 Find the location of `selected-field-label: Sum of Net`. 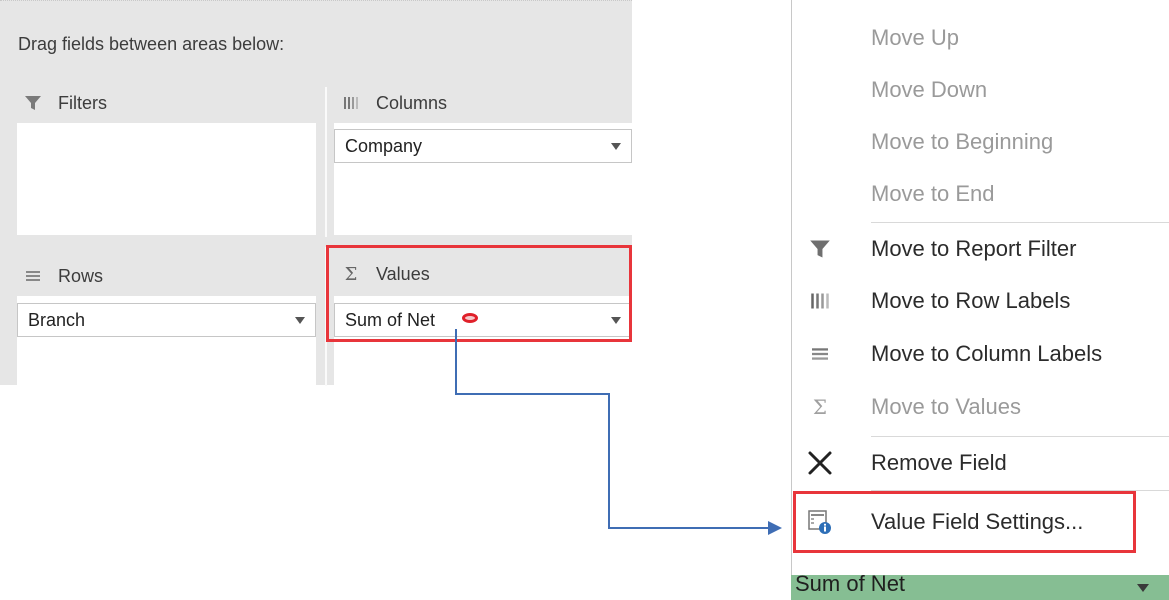

selected-field-label: Sum of Net is located at coordinates (850, 583).